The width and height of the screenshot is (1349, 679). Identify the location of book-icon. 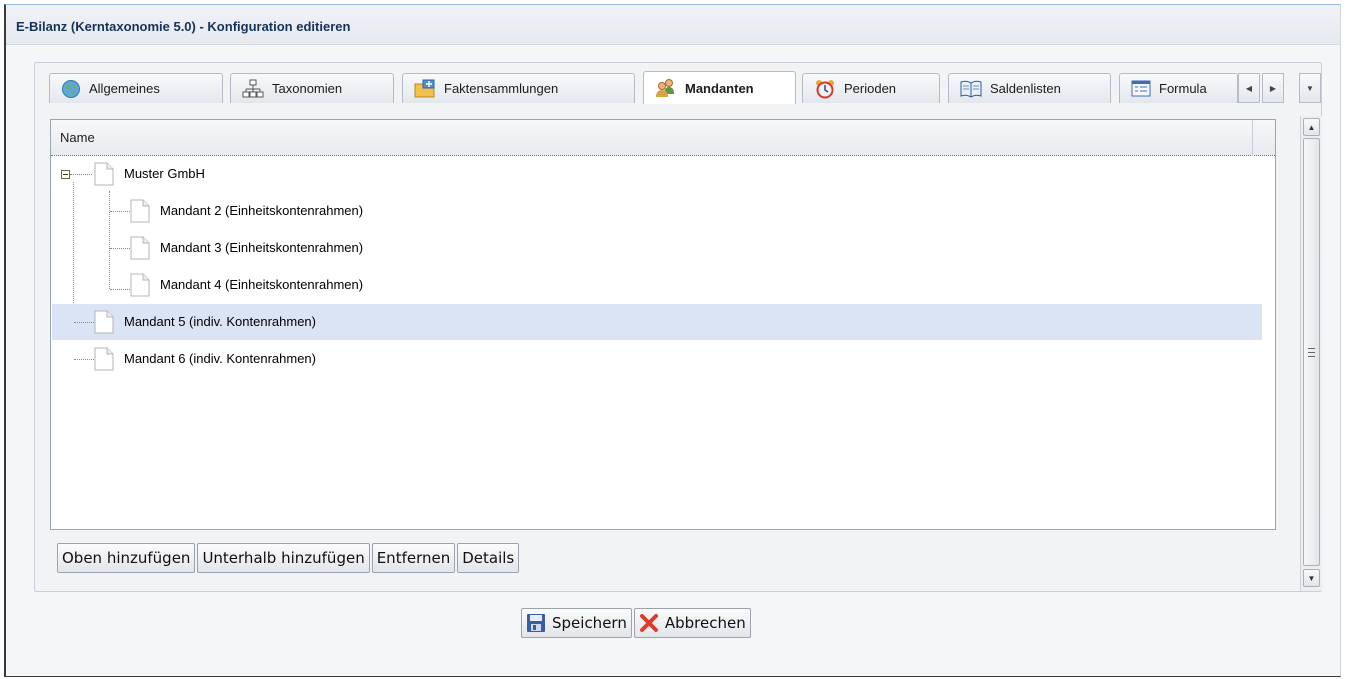
(971, 89).